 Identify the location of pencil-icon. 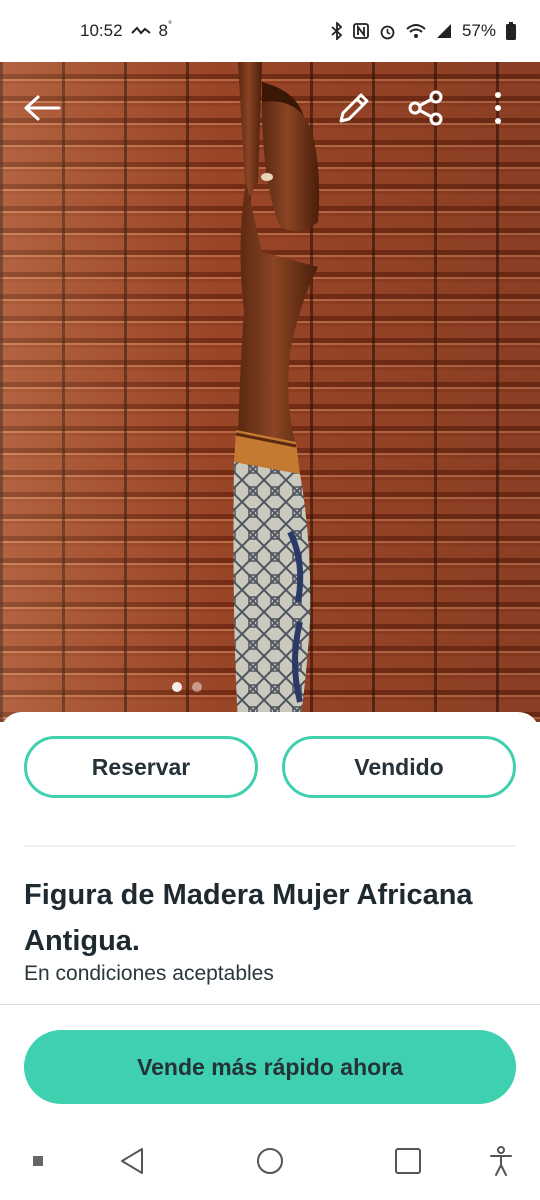
(354, 108).